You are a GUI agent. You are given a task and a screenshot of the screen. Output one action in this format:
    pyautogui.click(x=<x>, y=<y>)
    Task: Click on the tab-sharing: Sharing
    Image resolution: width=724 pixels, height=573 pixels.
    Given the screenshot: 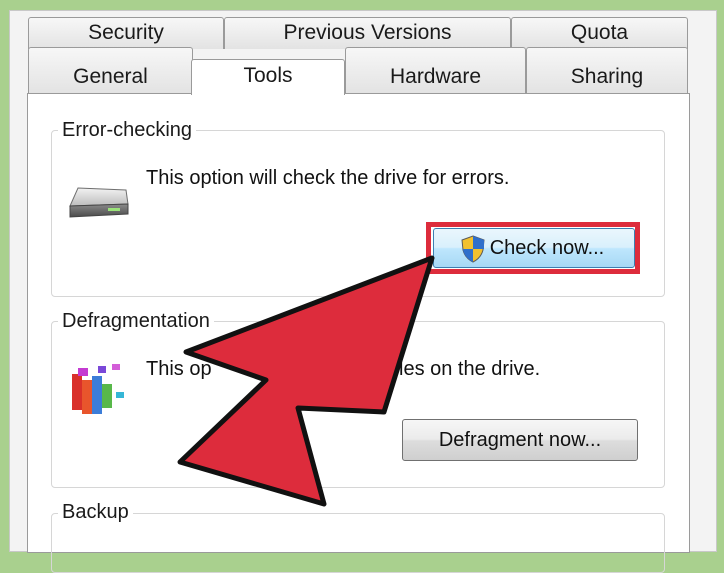 What is the action you would take?
    pyautogui.click(x=607, y=70)
    